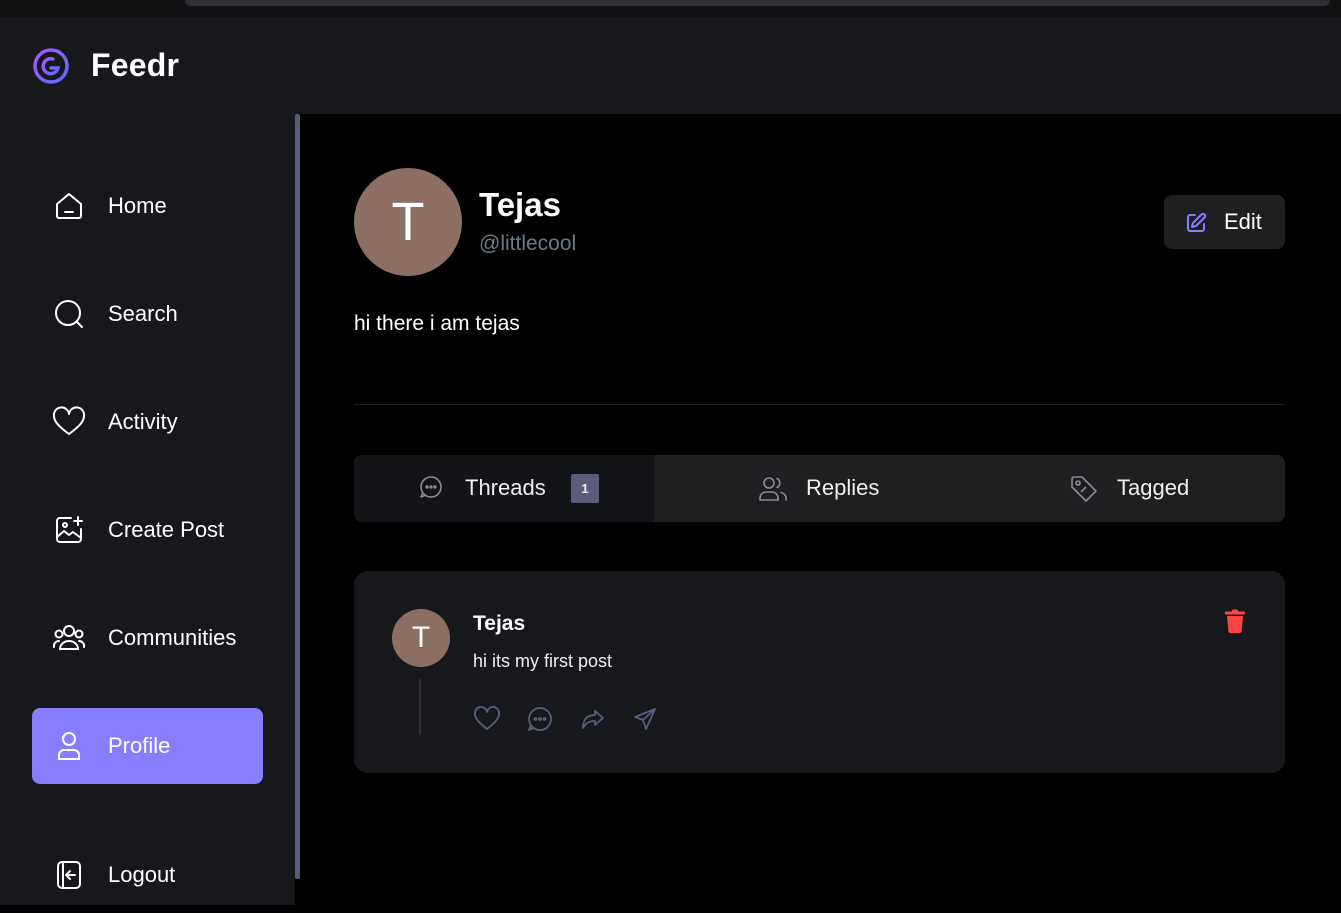  I want to click on home-icon, so click(69, 206).